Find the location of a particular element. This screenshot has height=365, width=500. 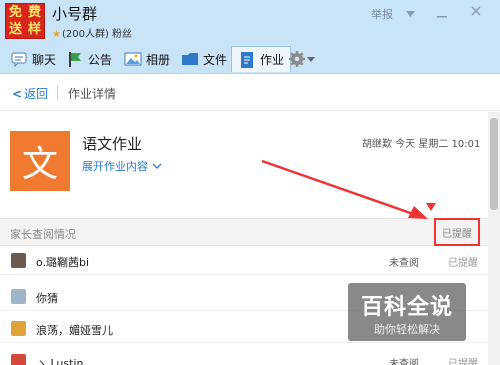

back-label: 返回 is located at coordinates (36, 94).